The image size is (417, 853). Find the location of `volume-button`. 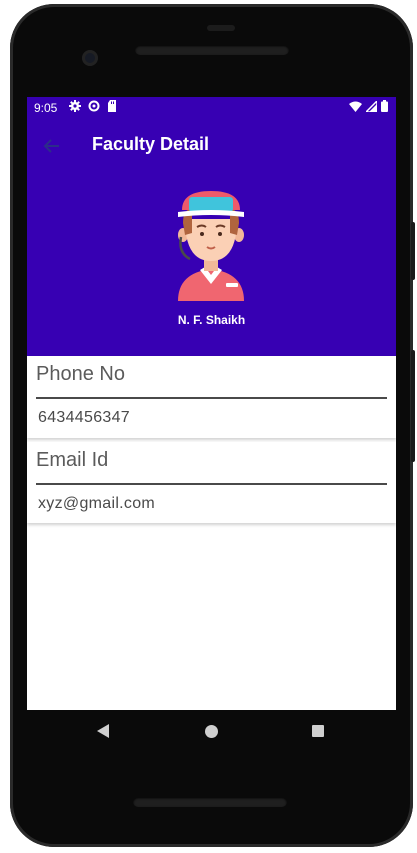

volume-button is located at coordinates (413, 406).